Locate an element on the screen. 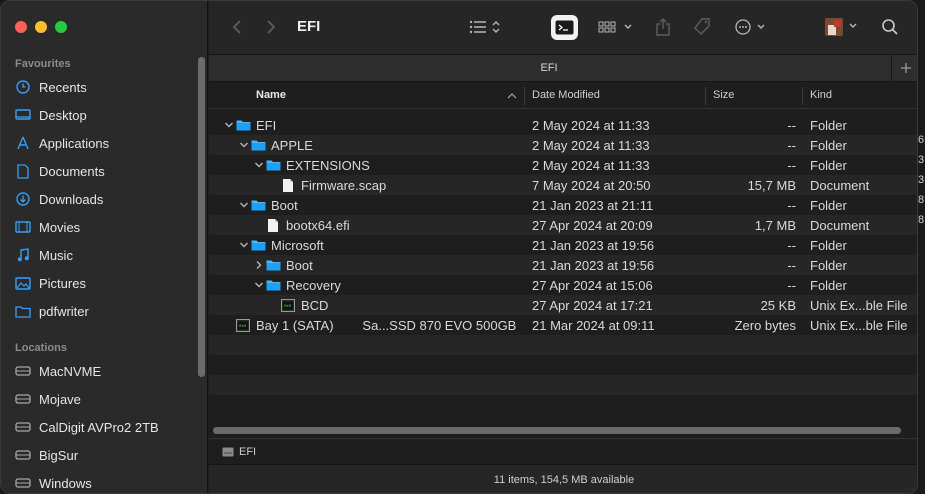 This screenshot has height=494, width=925. profile-menu-button is located at coordinates (843, 27).